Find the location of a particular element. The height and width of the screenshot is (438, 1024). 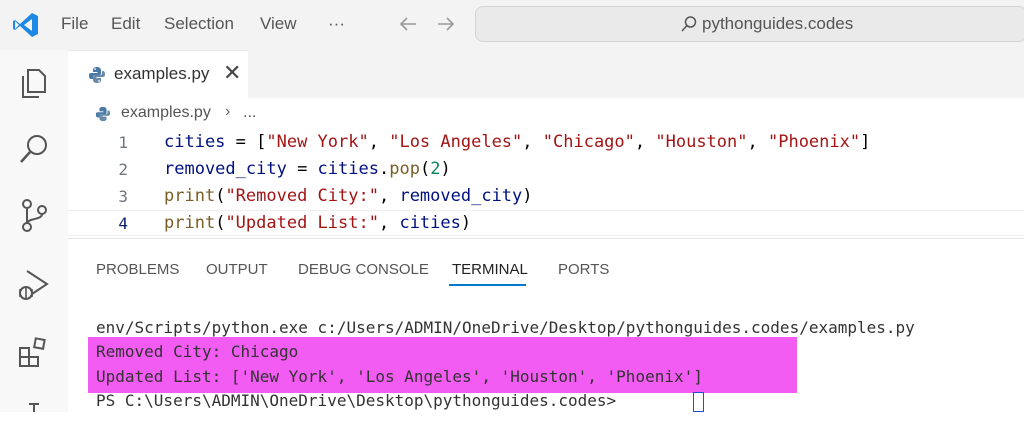

code-line-current: 4 print("Updated List:", cities) is located at coordinates (546, 223).